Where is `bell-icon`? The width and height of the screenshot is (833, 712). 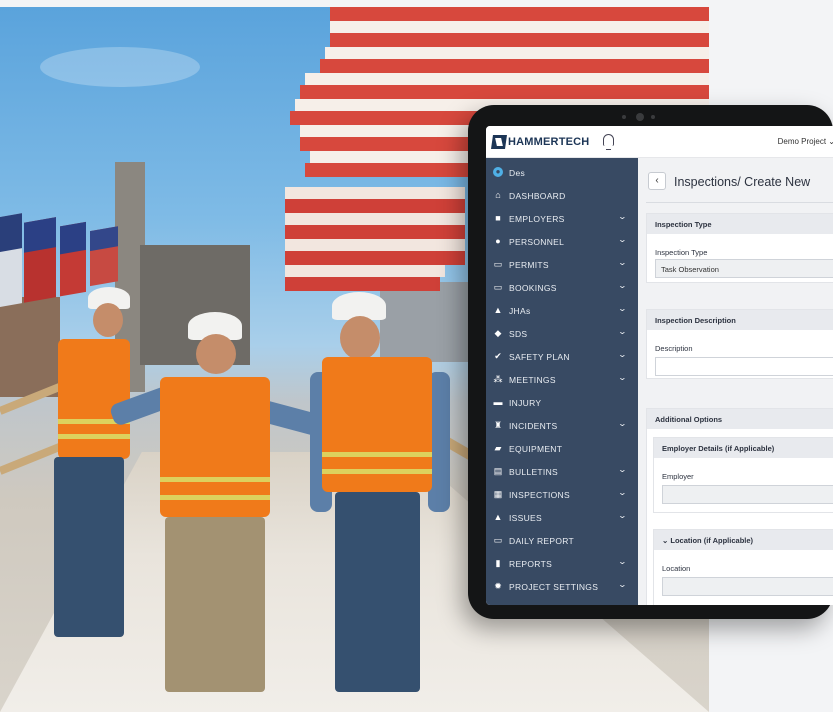 bell-icon is located at coordinates (608, 142).